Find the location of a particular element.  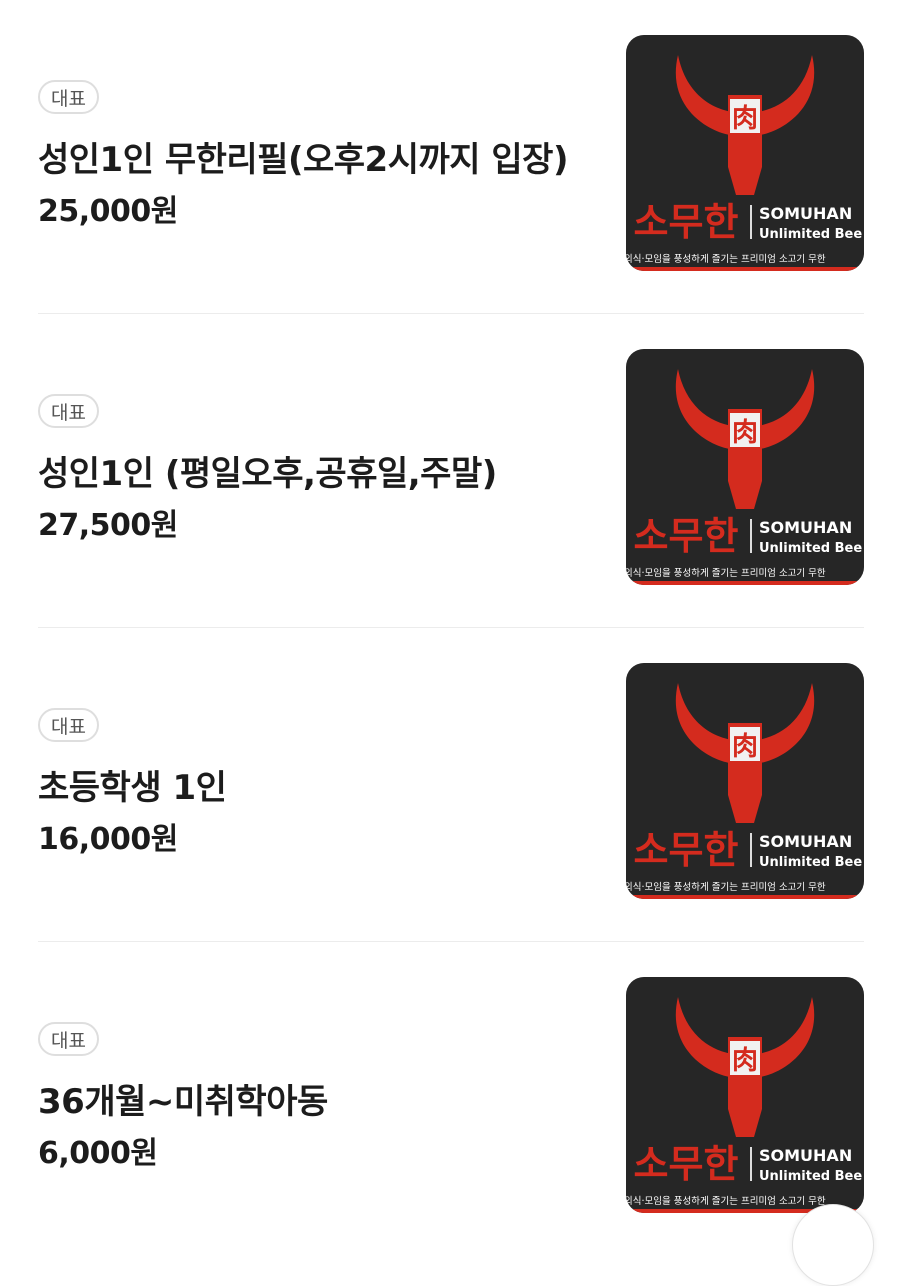

menu-item-price: 16,000원 is located at coordinates (108, 839).